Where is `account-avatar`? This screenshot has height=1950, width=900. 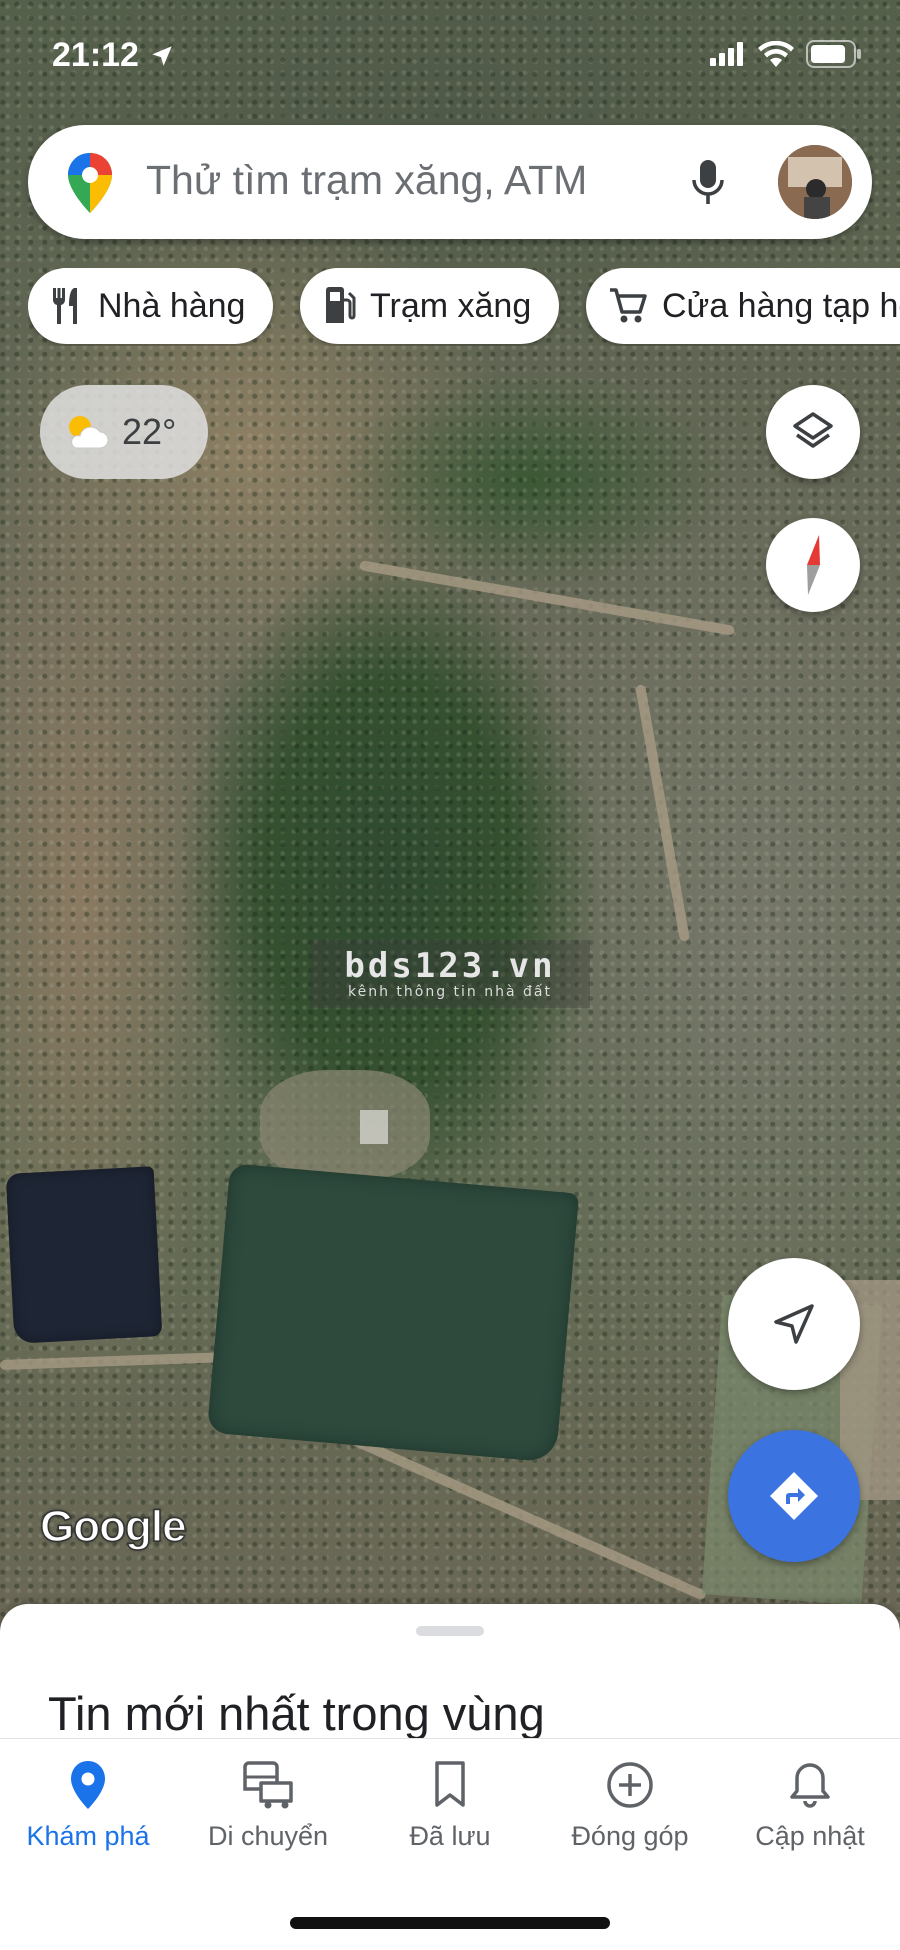
account-avatar is located at coordinates (815, 182).